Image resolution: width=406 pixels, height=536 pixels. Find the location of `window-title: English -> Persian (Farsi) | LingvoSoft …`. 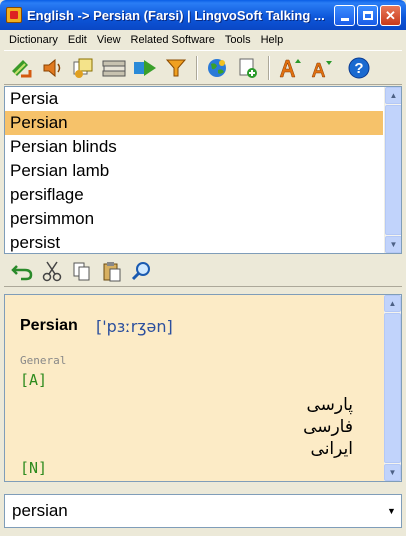

window-title: English -> Persian (Farsi) | LingvoSoft … is located at coordinates (176, 15).